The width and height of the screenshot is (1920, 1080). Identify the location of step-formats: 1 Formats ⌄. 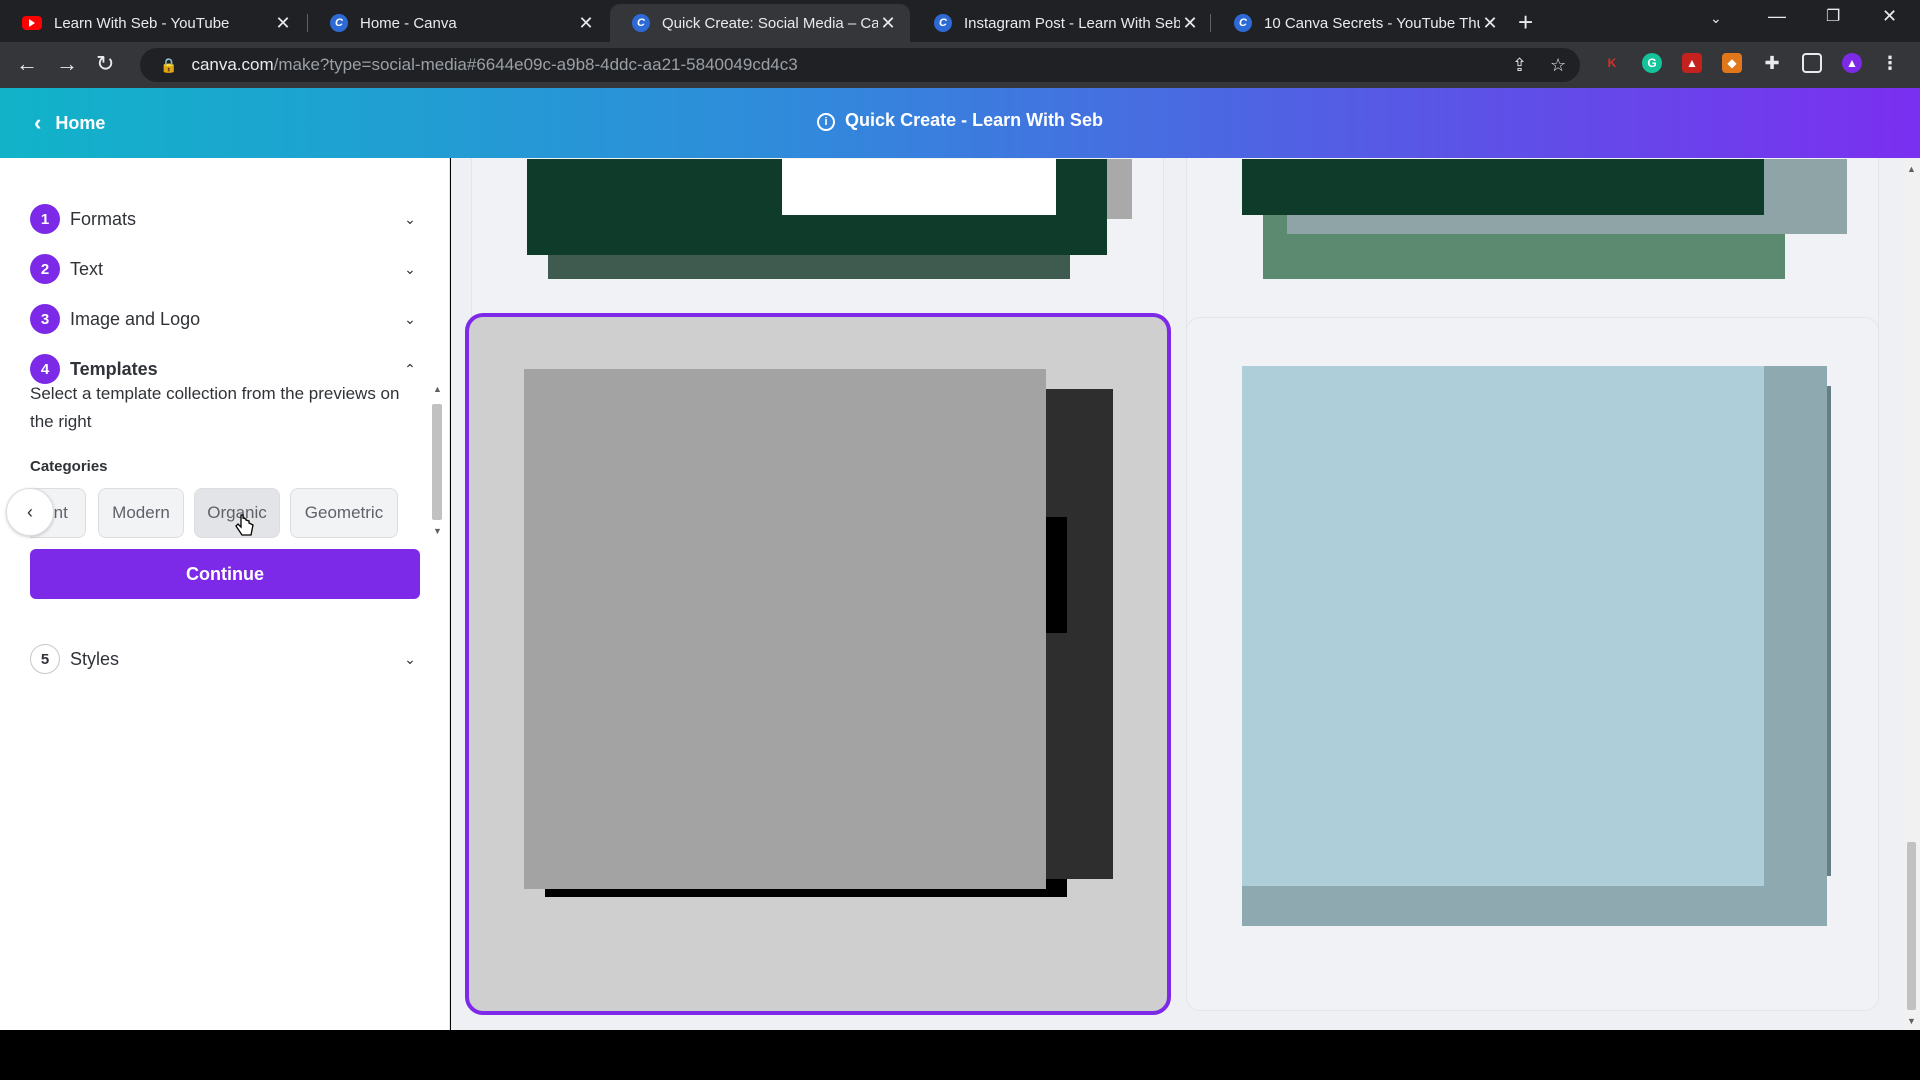
(225, 219).